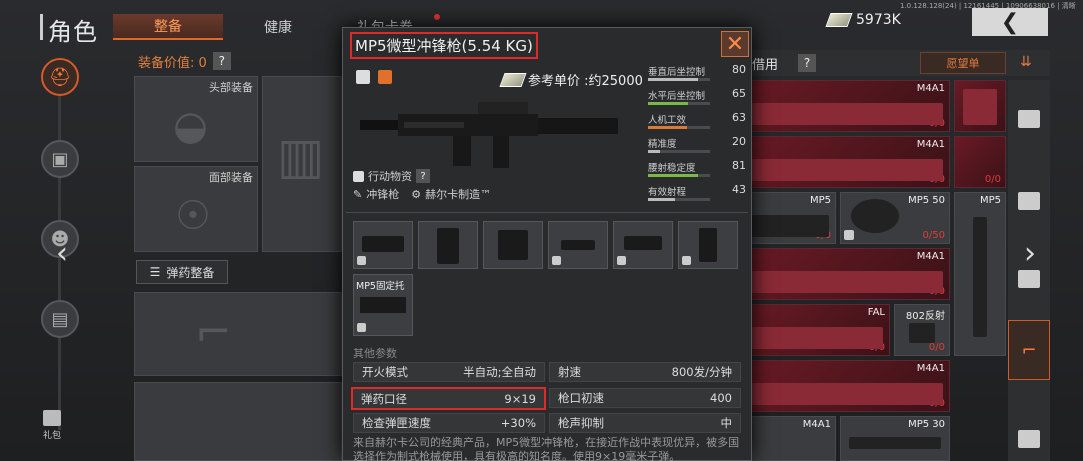 The width and height of the screenshot is (1083, 461). Describe the element at coordinates (839, 20) in the screenshot. I see `cash-icon` at that location.